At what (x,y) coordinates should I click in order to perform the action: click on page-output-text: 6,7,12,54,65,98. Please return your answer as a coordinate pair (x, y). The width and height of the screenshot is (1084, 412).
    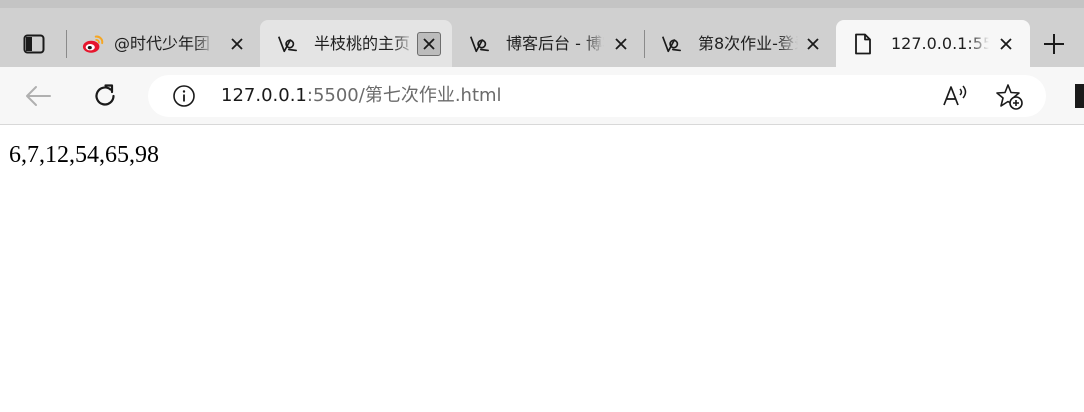
    Looking at the image, I should click on (84, 155).